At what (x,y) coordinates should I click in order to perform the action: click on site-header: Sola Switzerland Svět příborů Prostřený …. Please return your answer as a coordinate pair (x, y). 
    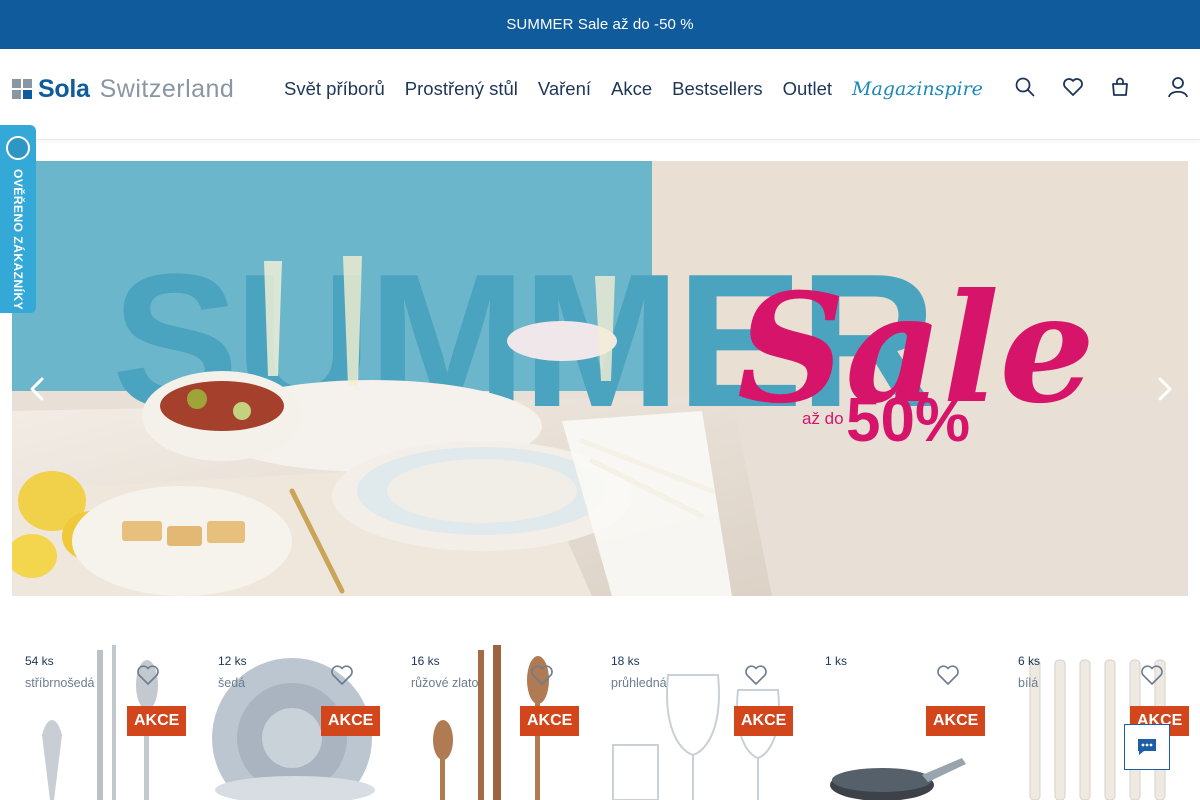
    Looking at the image, I should click on (600, 94).